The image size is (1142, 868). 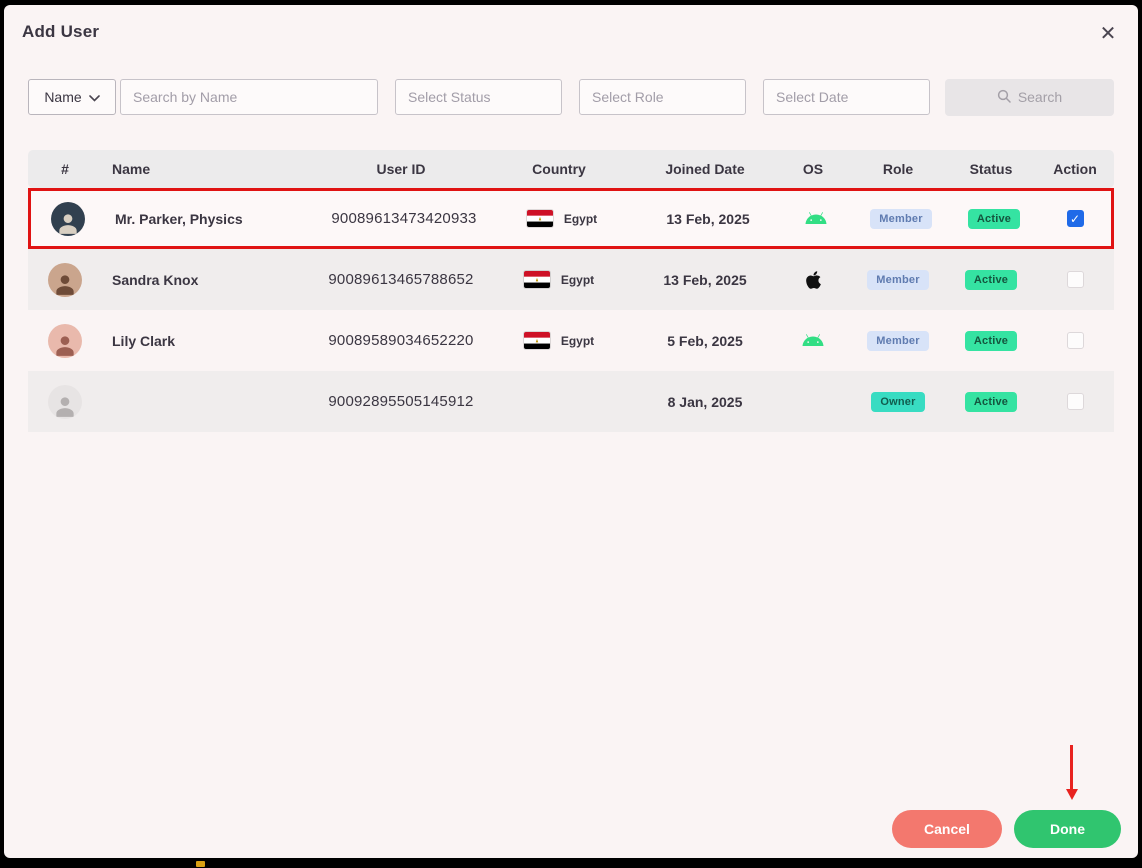 What do you see at coordinates (179, 218) in the screenshot?
I see `user-name: Mr. Parker, Physics` at bounding box center [179, 218].